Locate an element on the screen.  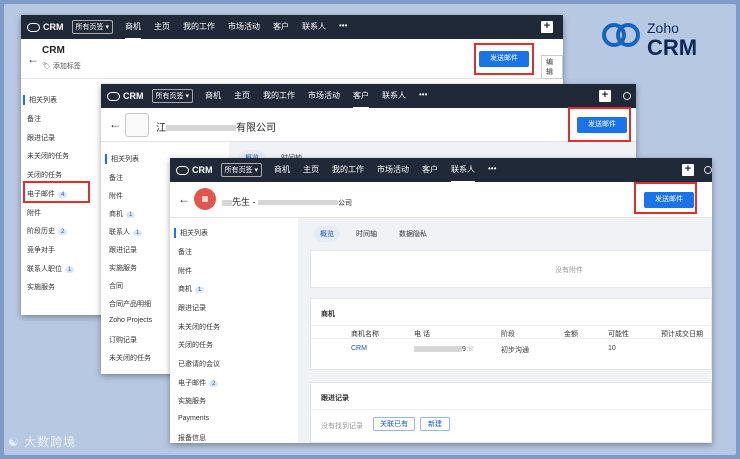
related-item-label: 关闭的任务 is located at coordinates (195, 345).